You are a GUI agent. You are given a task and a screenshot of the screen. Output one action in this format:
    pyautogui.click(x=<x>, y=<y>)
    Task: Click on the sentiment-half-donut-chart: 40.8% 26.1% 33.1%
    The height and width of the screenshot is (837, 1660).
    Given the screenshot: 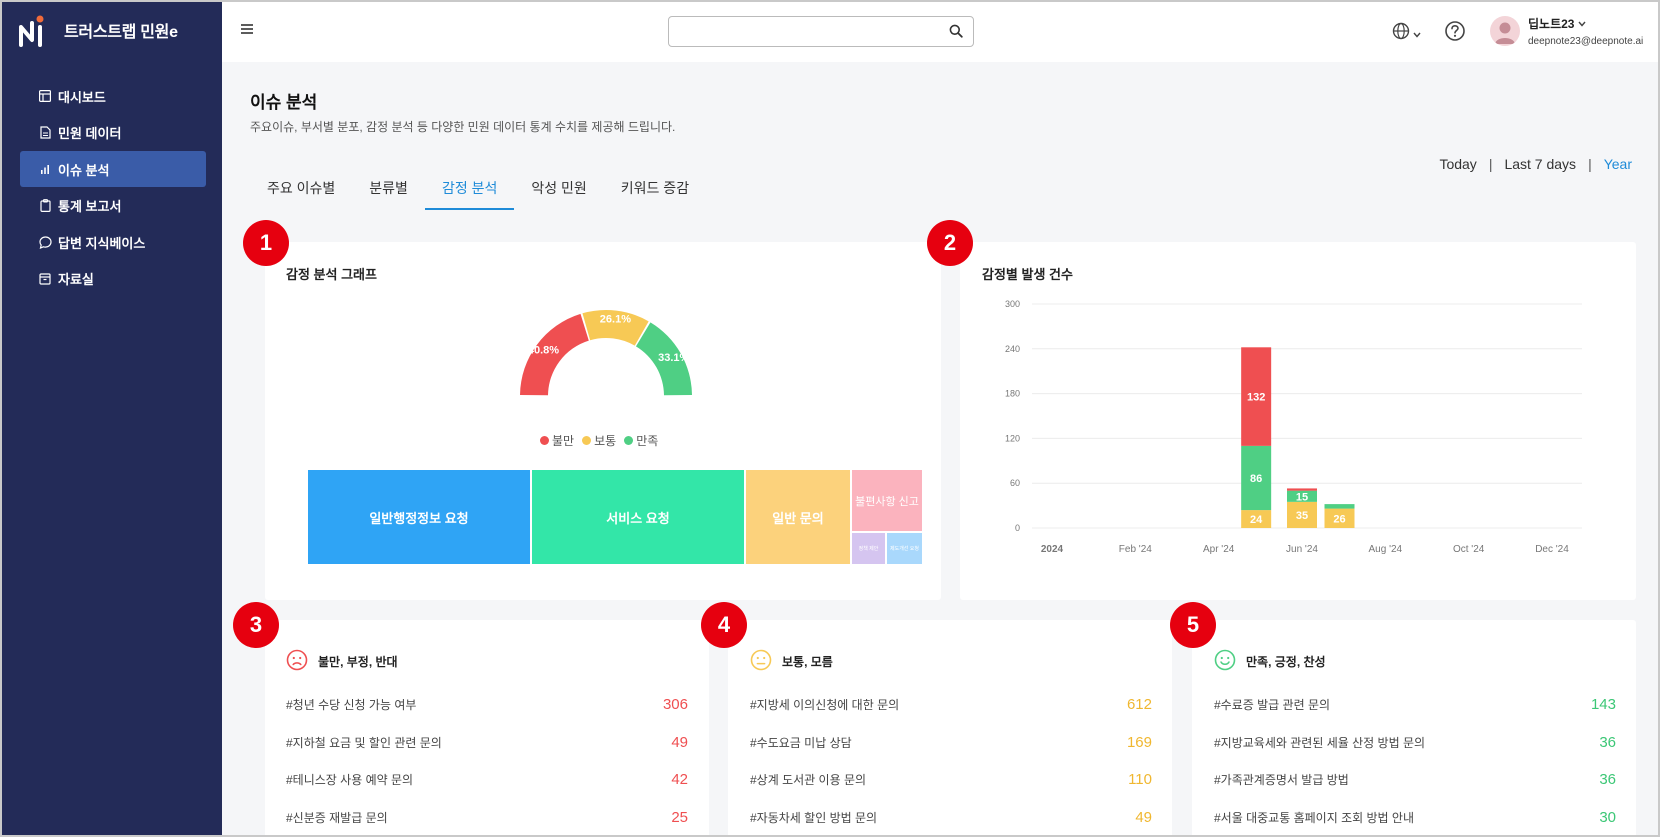 What is the action you would take?
    pyautogui.click(x=606, y=353)
    